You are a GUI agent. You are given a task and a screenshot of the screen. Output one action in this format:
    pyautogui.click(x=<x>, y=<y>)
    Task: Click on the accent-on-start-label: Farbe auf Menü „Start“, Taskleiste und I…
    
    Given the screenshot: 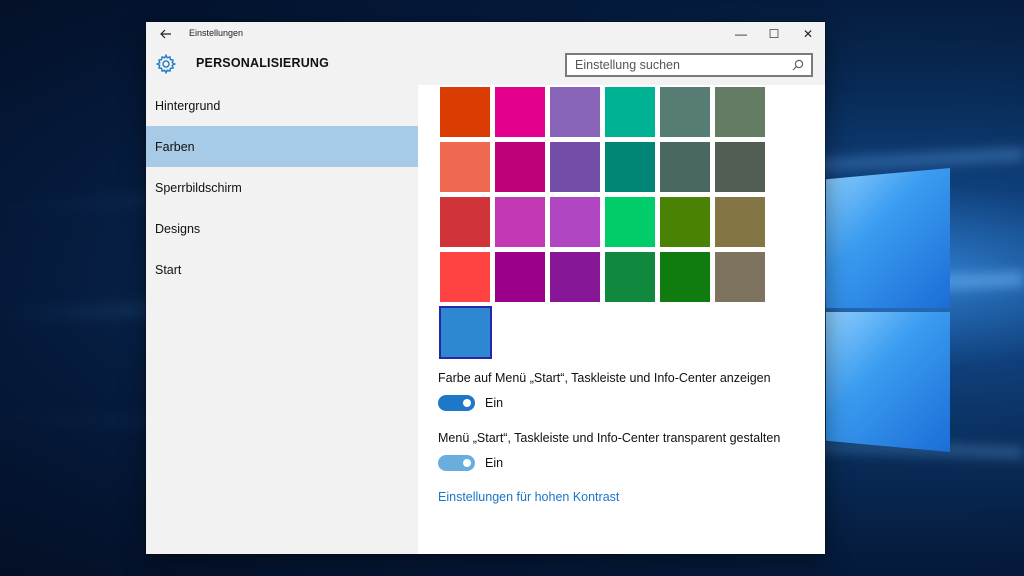 What is the action you would take?
    pyautogui.click(x=604, y=378)
    